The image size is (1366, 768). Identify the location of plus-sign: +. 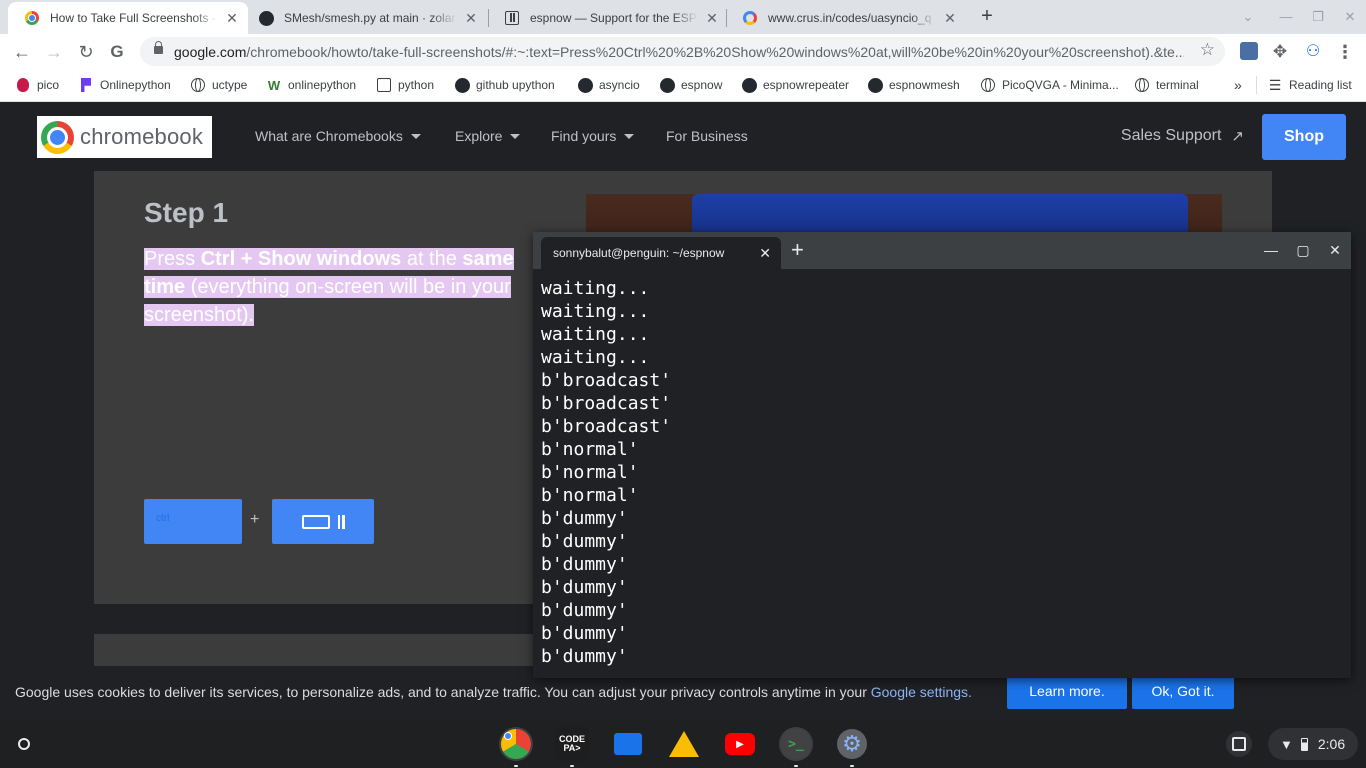
(255, 519).